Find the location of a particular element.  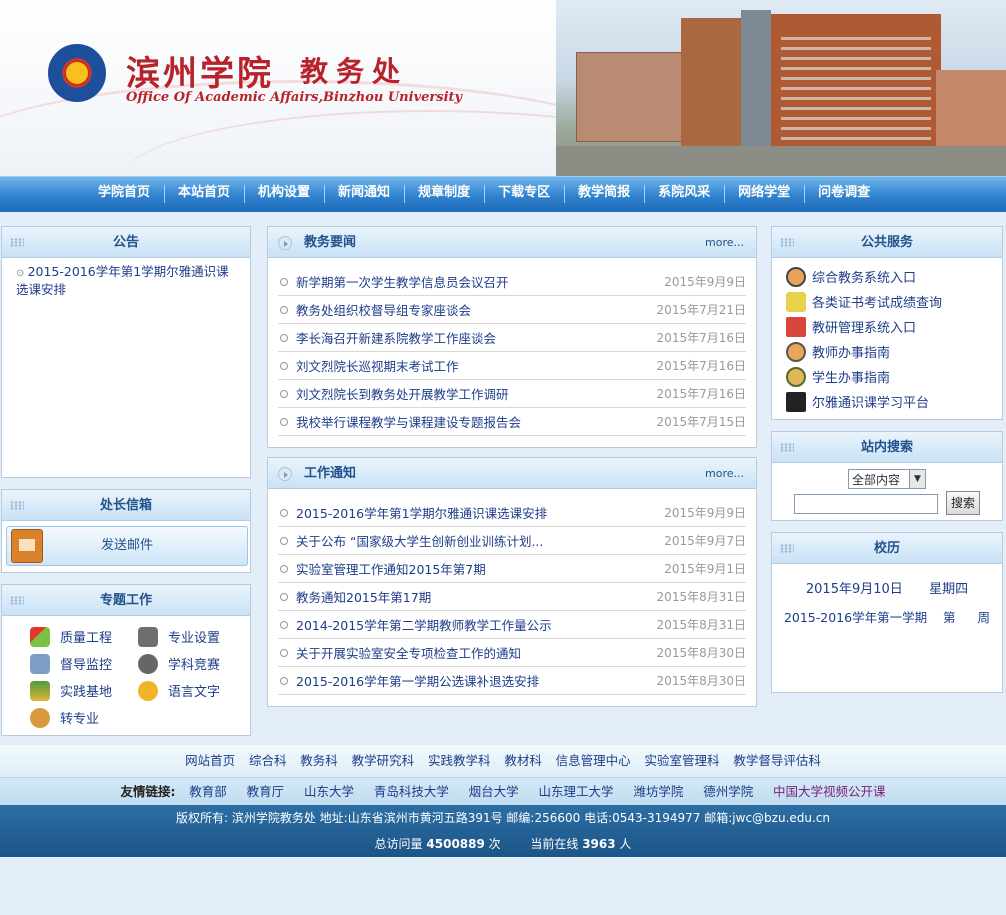

news-item: 刘文烈院长巡视期末考试工作 2015年7月16日 is located at coordinates (512, 366).